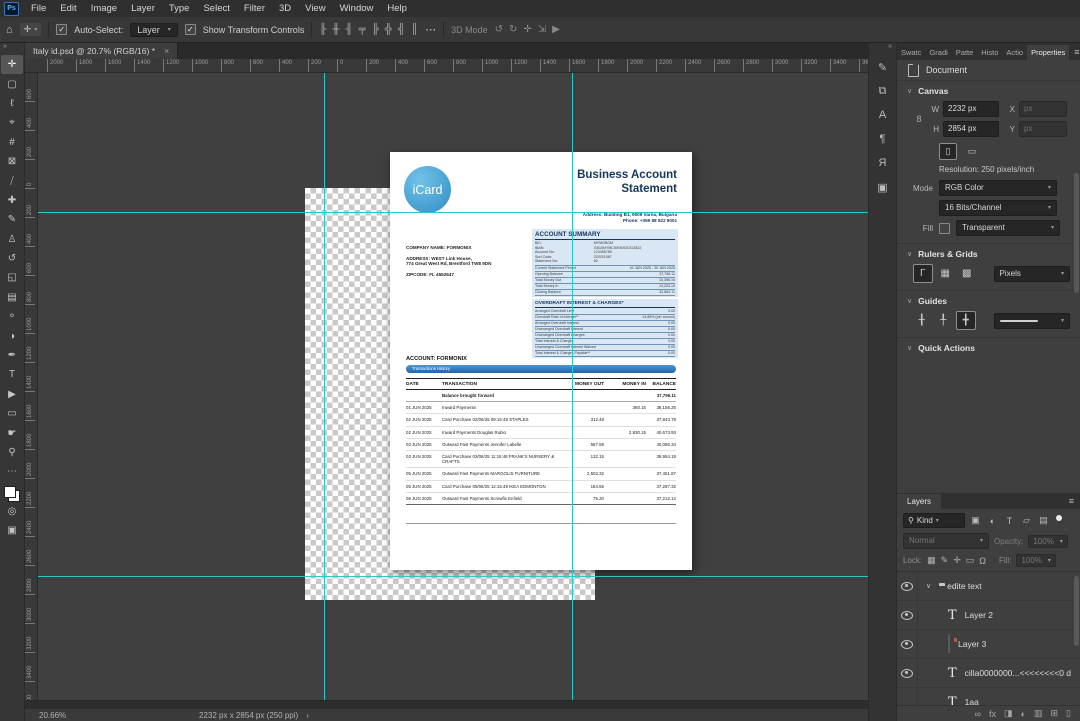 This screenshot has height=721, width=1080. Describe the element at coordinates (12, 297) in the screenshot. I see `gradient-tool: ▤` at that location.